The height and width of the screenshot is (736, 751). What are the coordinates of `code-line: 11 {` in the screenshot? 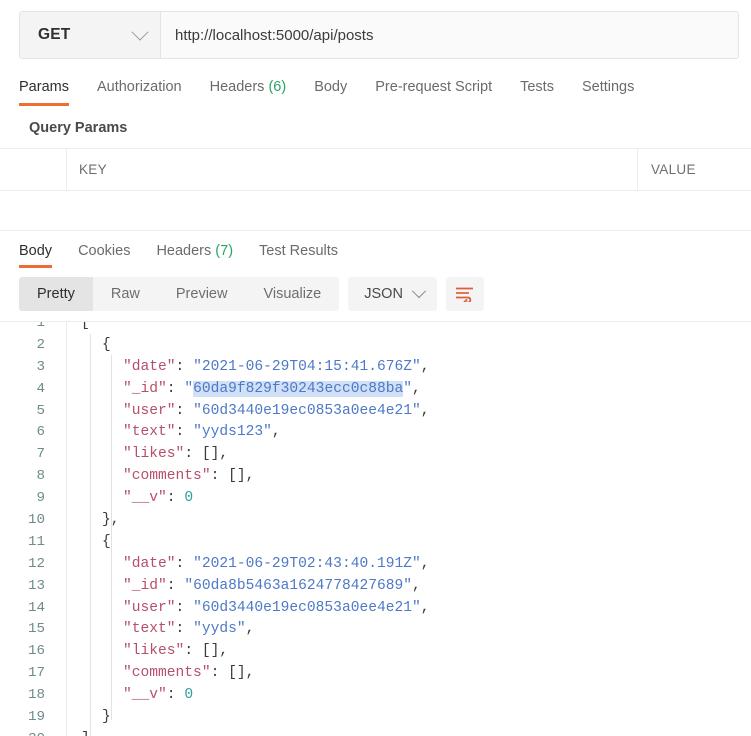 It's located at (375, 542).